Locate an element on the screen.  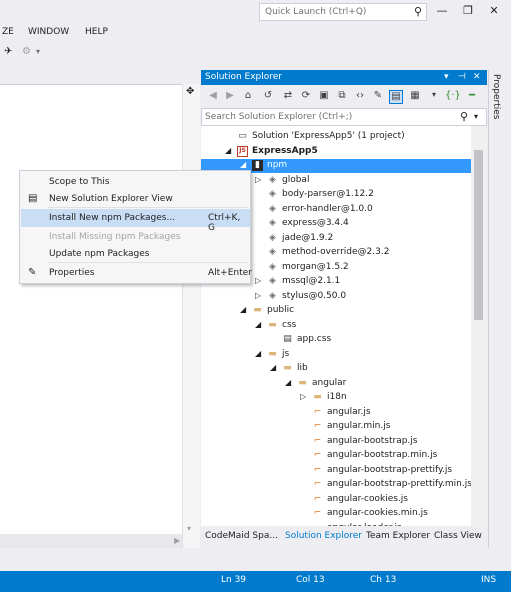
restore-button: ❐ is located at coordinates (468, 12).